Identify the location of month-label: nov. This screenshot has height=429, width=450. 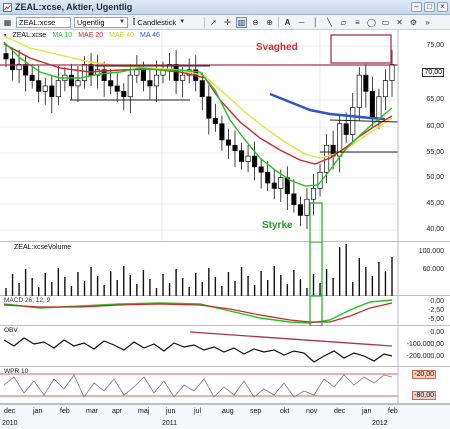
(312, 411).